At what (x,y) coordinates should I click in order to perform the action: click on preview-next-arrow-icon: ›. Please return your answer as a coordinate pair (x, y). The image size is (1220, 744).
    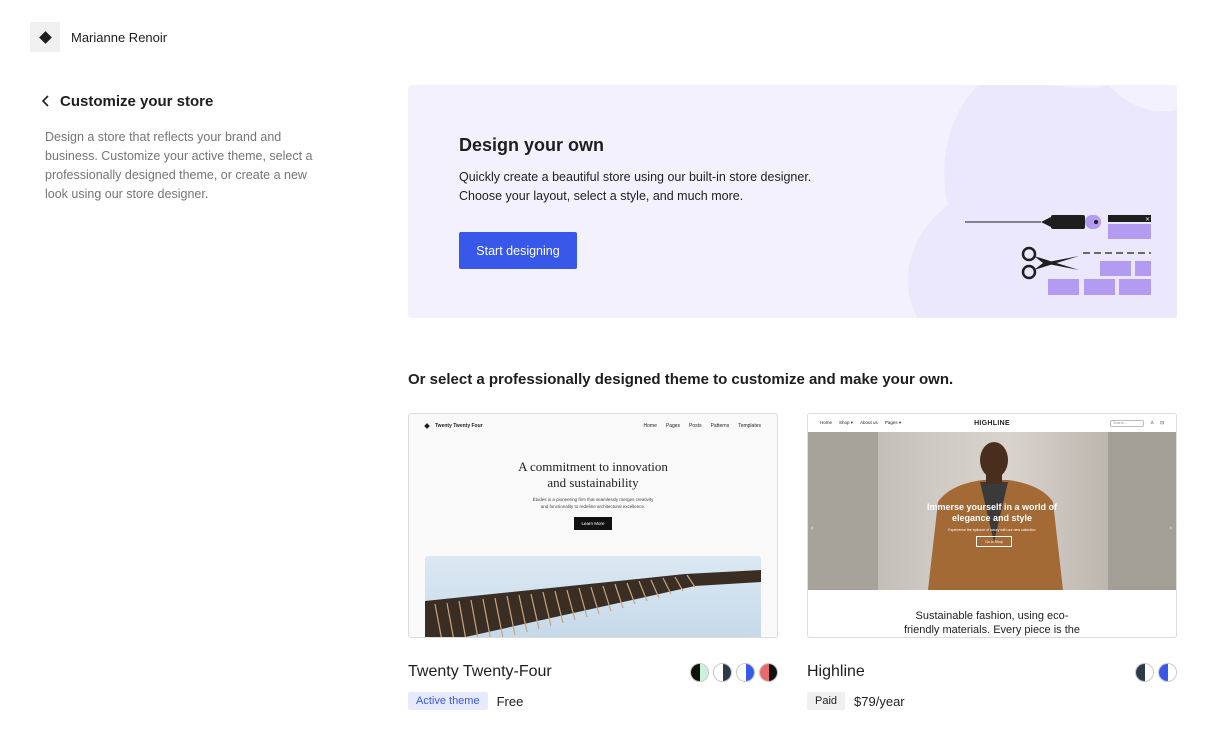
    Looking at the image, I should click on (1170, 528).